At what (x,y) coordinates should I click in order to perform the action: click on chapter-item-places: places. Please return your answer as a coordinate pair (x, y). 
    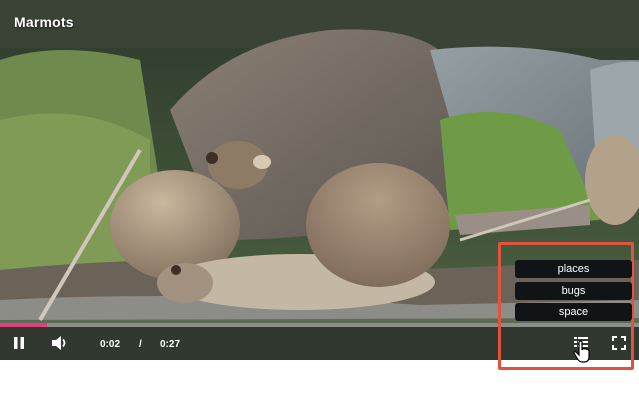
    Looking at the image, I should click on (573, 269).